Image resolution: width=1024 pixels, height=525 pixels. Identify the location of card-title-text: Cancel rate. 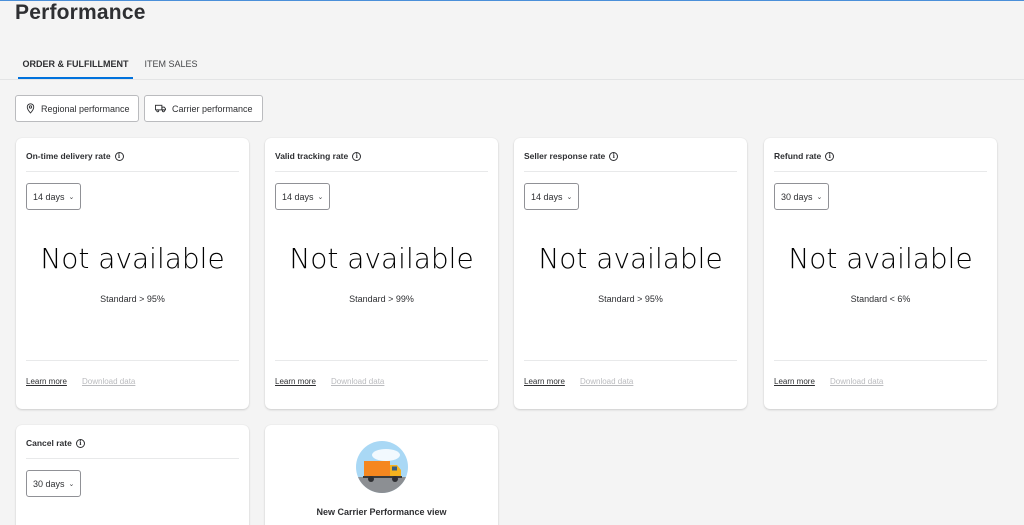
(49, 443).